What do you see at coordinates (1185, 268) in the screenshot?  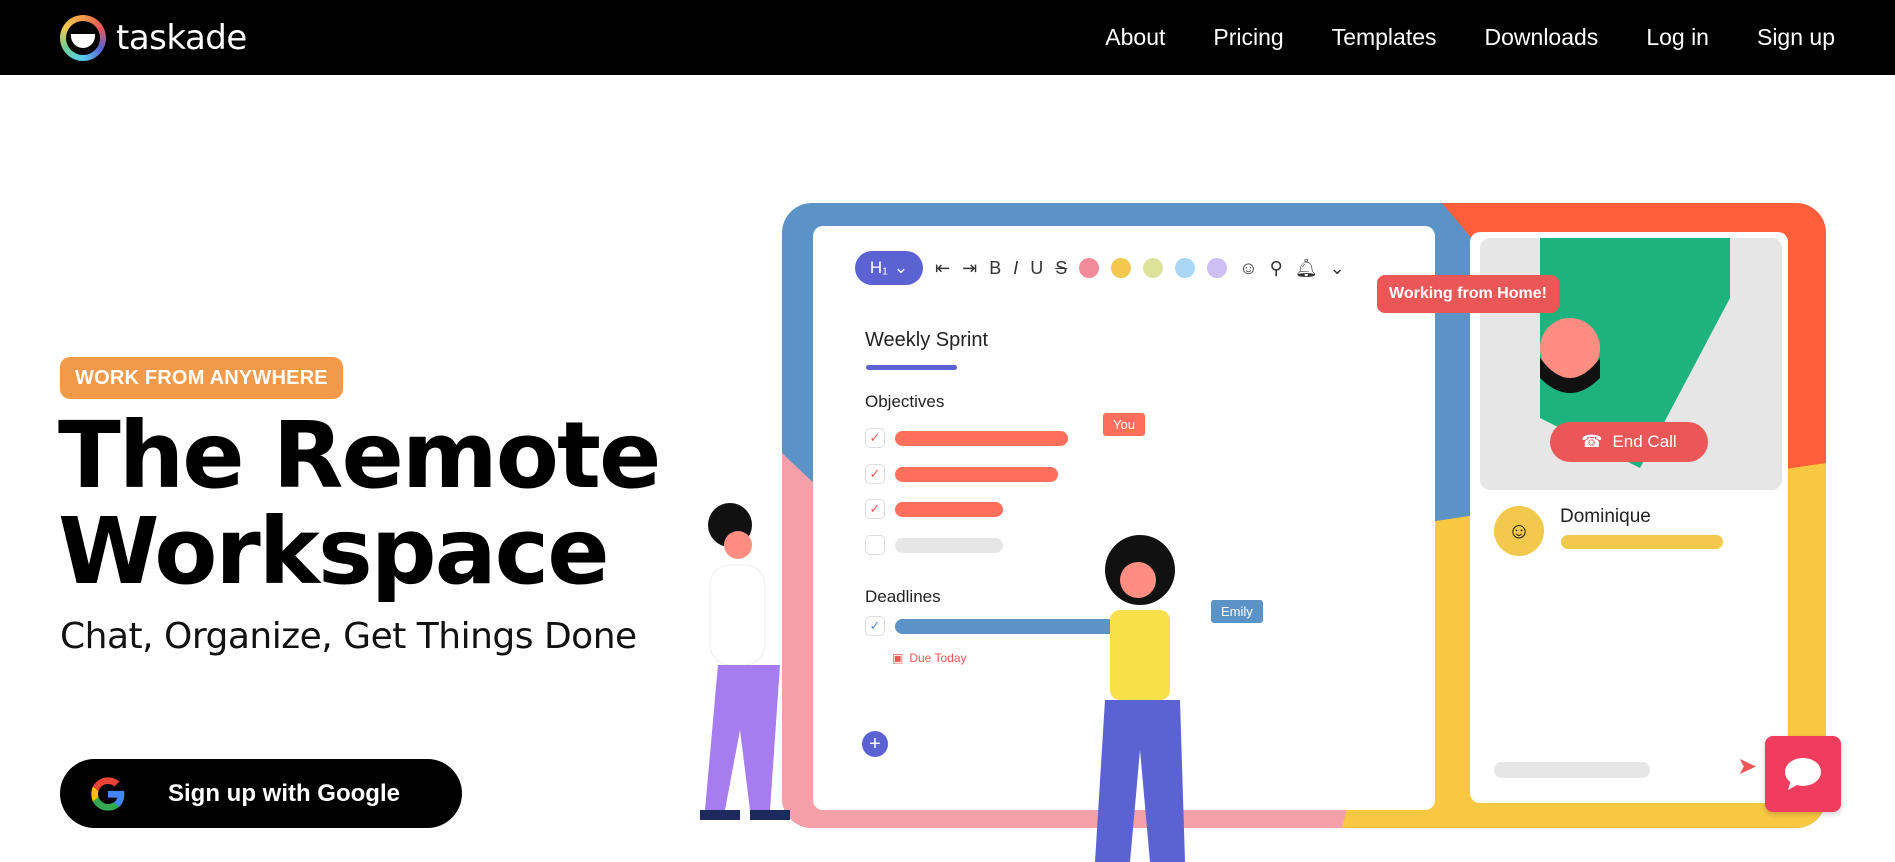 I see `color-dot-blue` at bounding box center [1185, 268].